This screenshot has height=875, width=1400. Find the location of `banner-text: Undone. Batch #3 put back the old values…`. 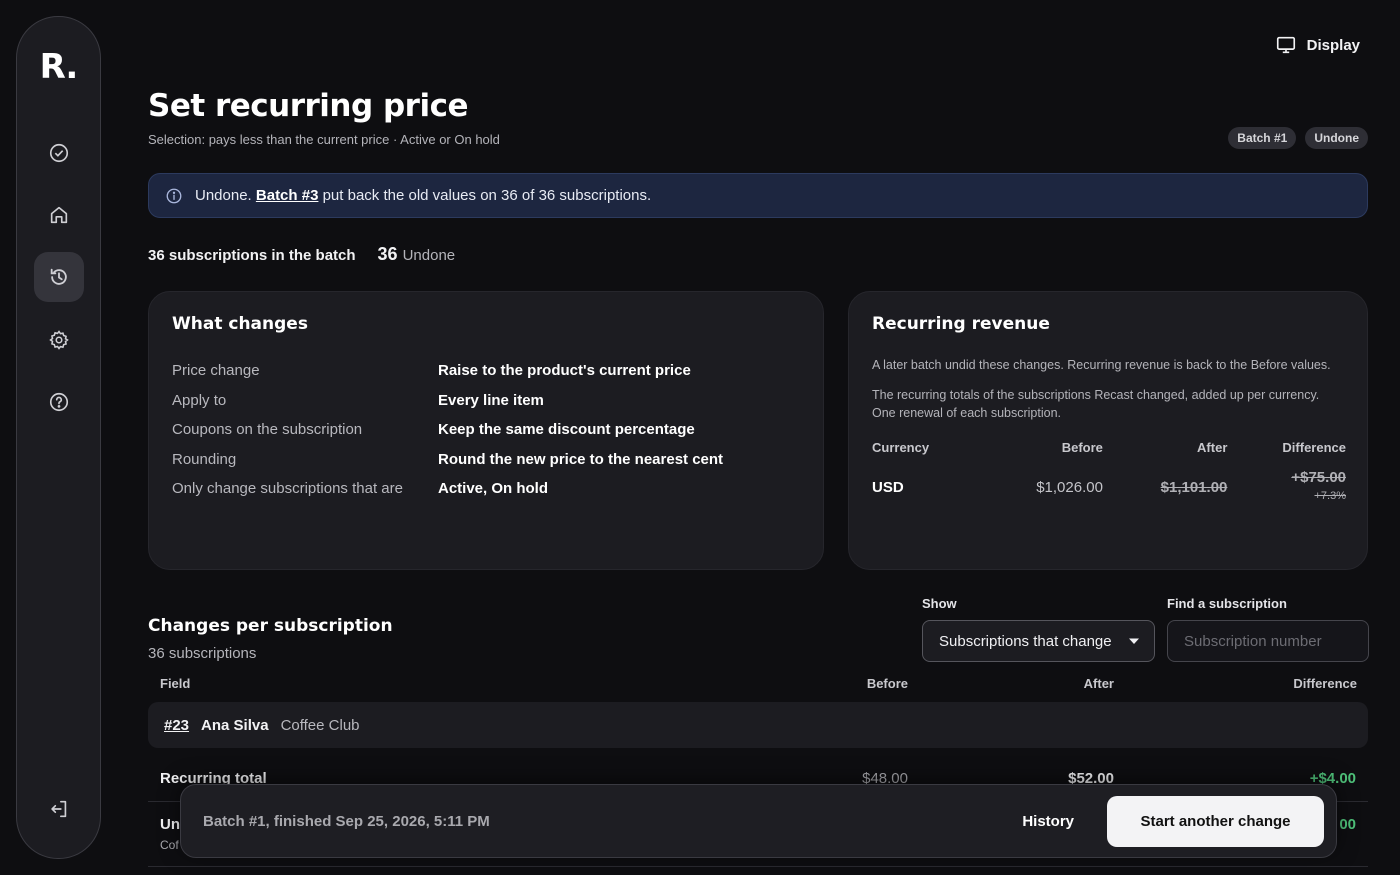

banner-text: Undone. Batch #3 put back the old values… is located at coordinates (423, 195).